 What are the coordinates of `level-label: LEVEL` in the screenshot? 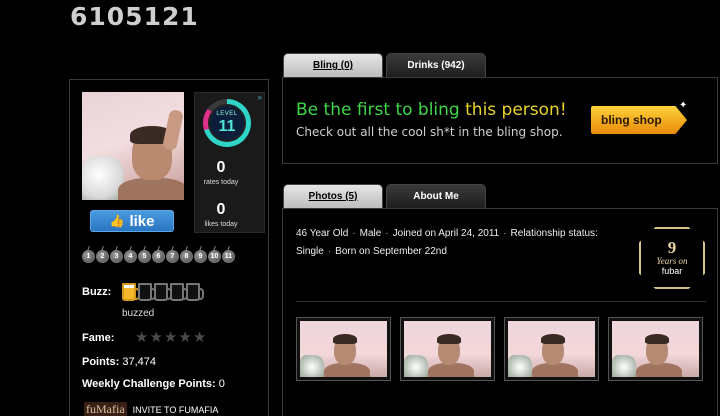 It's located at (227, 114).